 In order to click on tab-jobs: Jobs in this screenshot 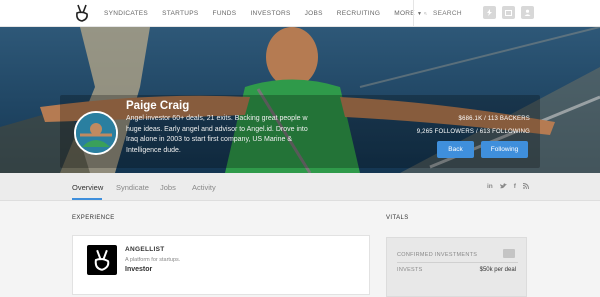, I will do `click(168, 187)`.